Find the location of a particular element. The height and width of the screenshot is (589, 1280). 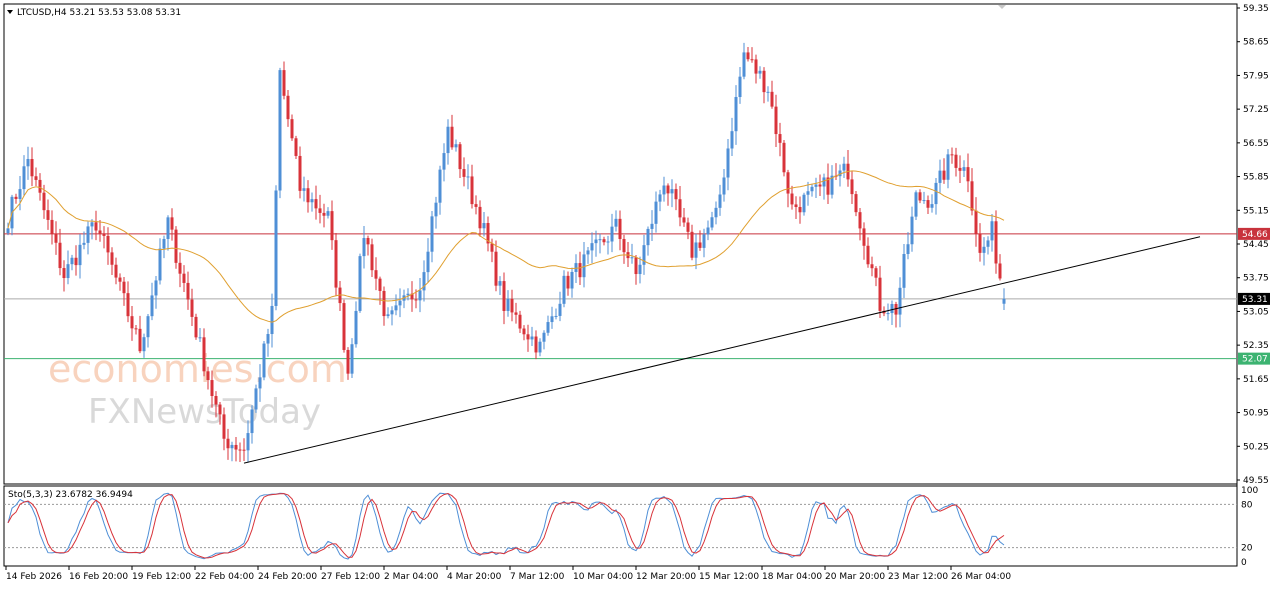

y-tick-label: 55.85 is located at coordinates (1256, 178).